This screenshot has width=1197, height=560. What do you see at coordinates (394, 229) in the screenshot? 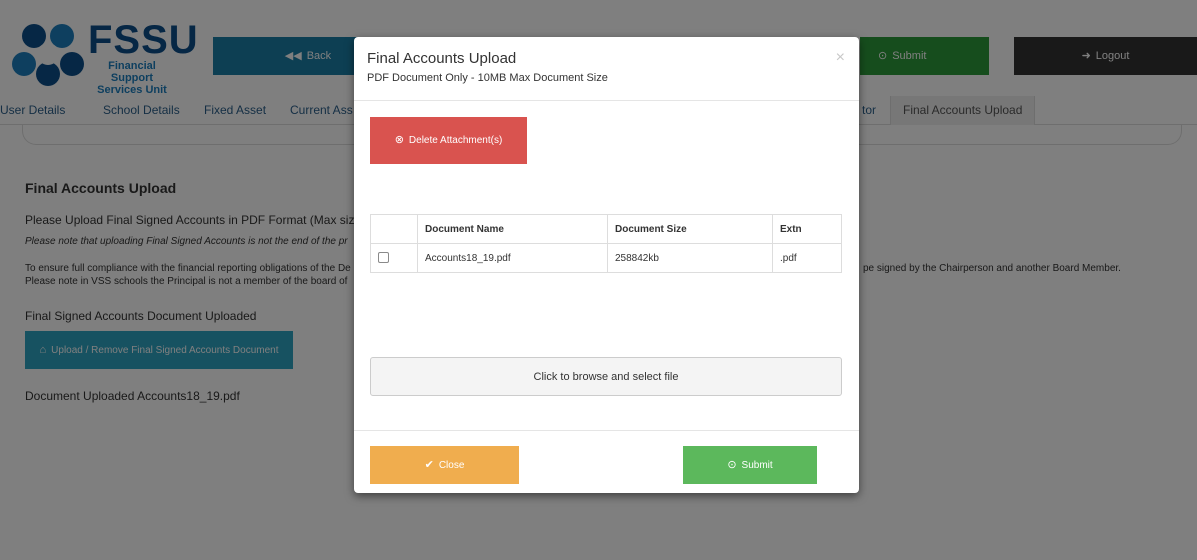
I see `header-select` at bounding box center [394, 229].